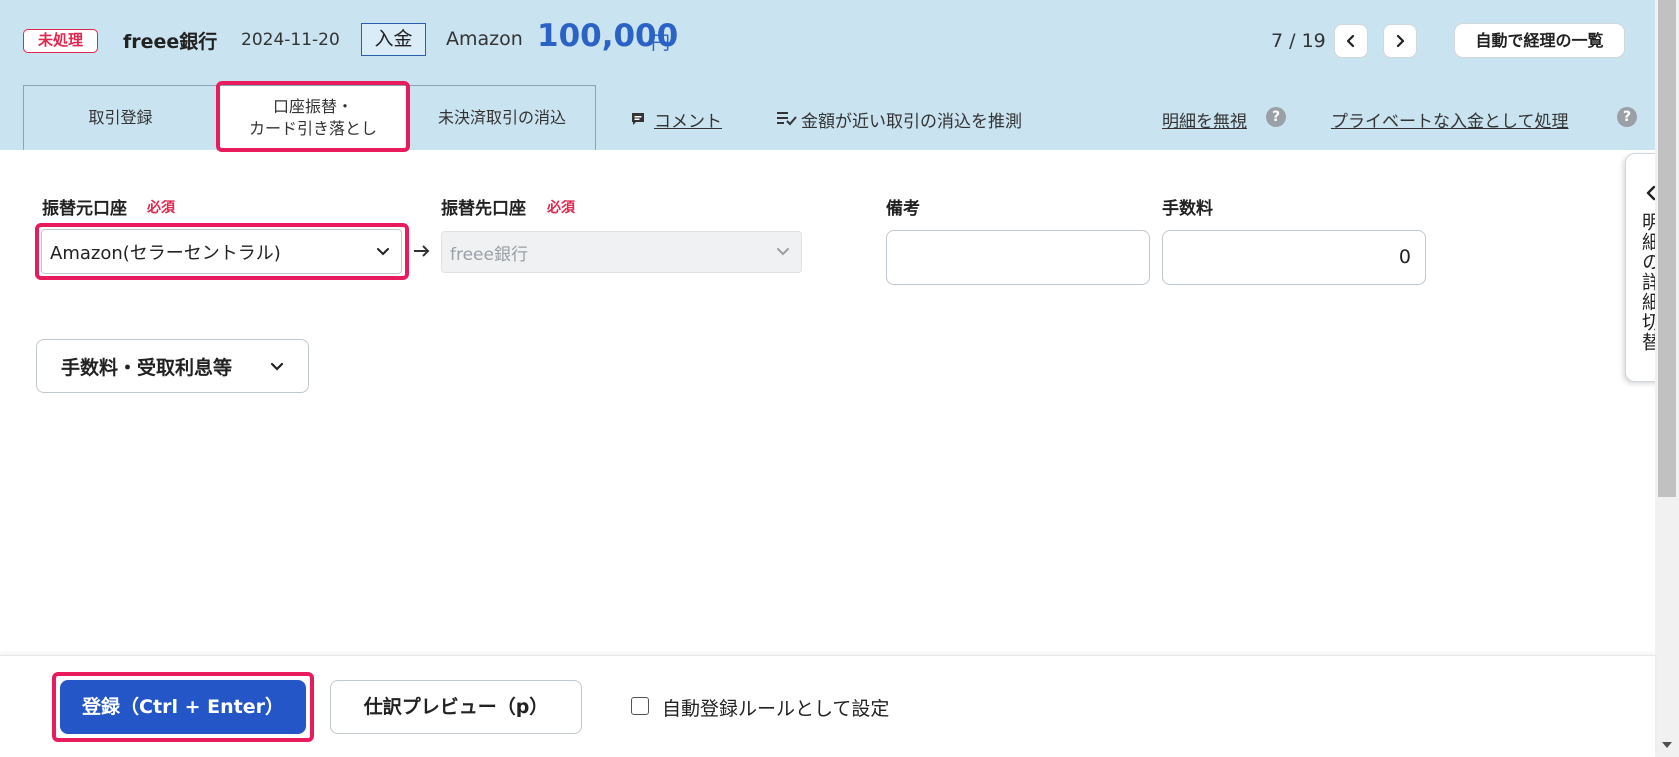 The width and height of the screenshot is (1679, 757). Describe the element at coordinates (422, 251) in the screenshot. I see `arrow-right-icon` at that location.